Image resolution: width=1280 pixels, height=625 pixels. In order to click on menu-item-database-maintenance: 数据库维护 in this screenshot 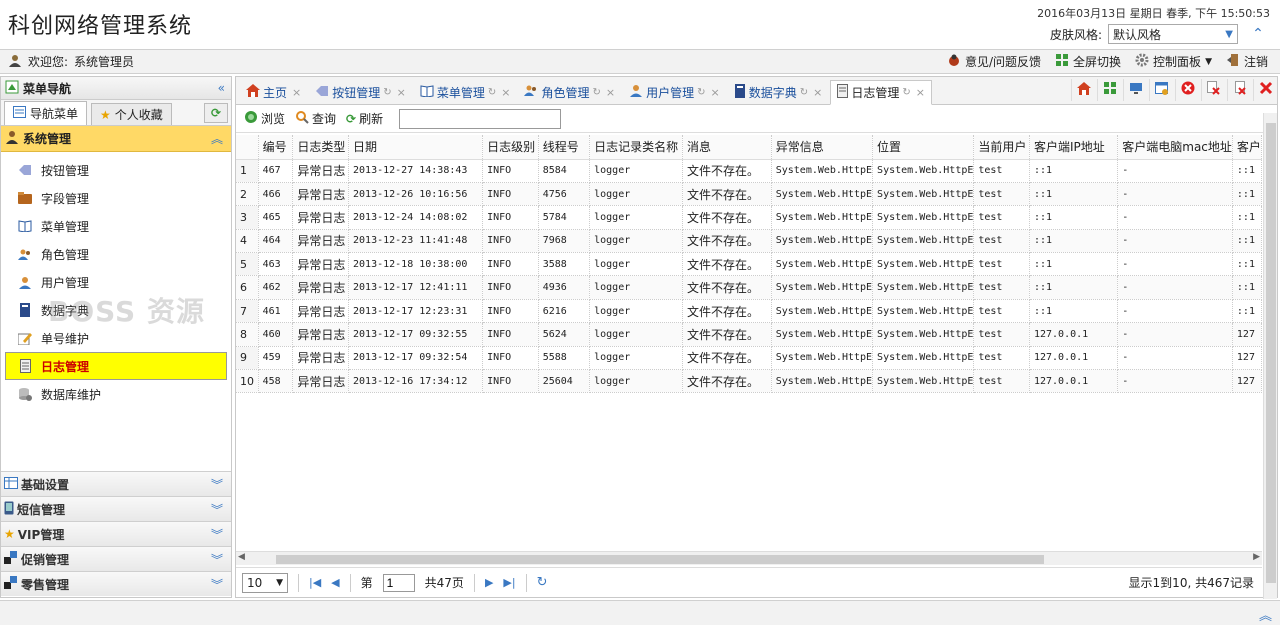, I will do `click(116, 394)`.